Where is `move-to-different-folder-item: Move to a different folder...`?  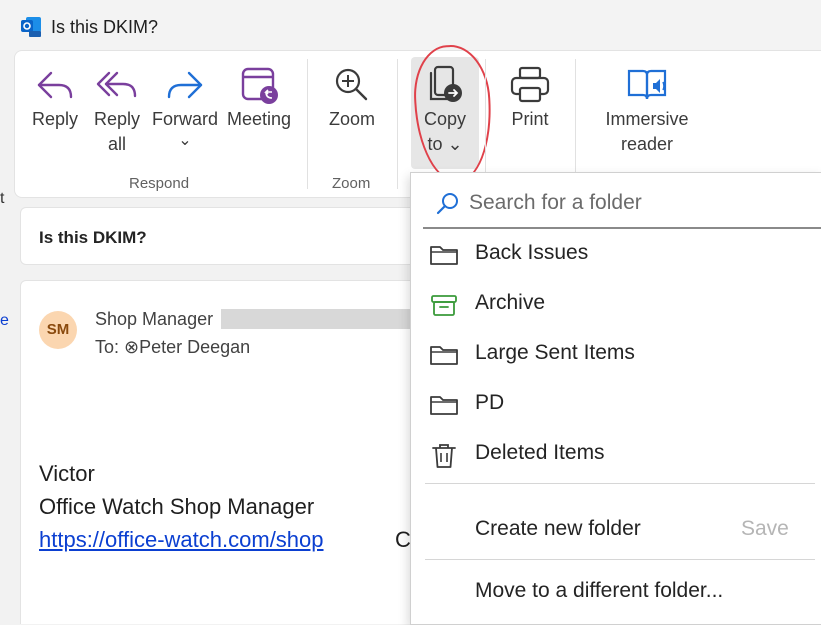 move-to-different-folder-item: Move to a different folder... is located at coordinates (599, 591).